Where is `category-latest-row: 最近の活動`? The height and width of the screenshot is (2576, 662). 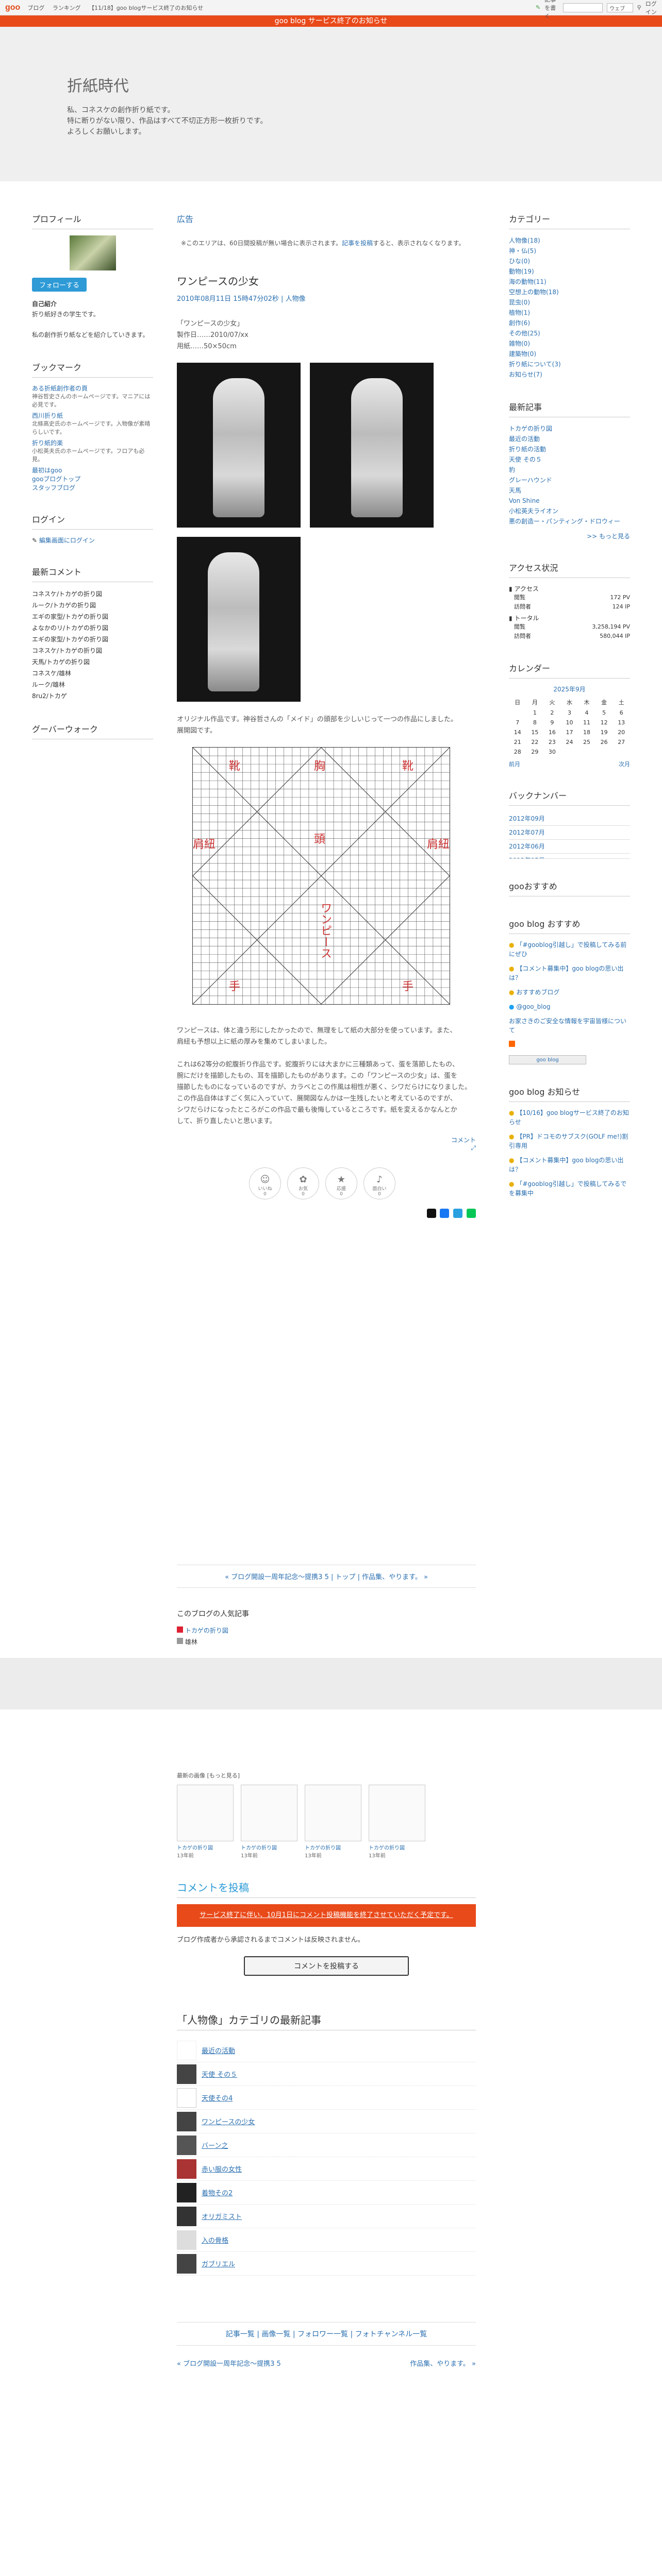 category-latest-row: 最近の活動 is located at coordinates (327, 2050).